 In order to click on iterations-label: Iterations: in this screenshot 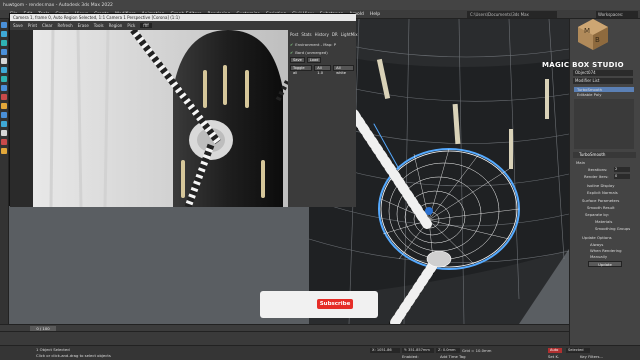, I will do `click(598, 169)`.